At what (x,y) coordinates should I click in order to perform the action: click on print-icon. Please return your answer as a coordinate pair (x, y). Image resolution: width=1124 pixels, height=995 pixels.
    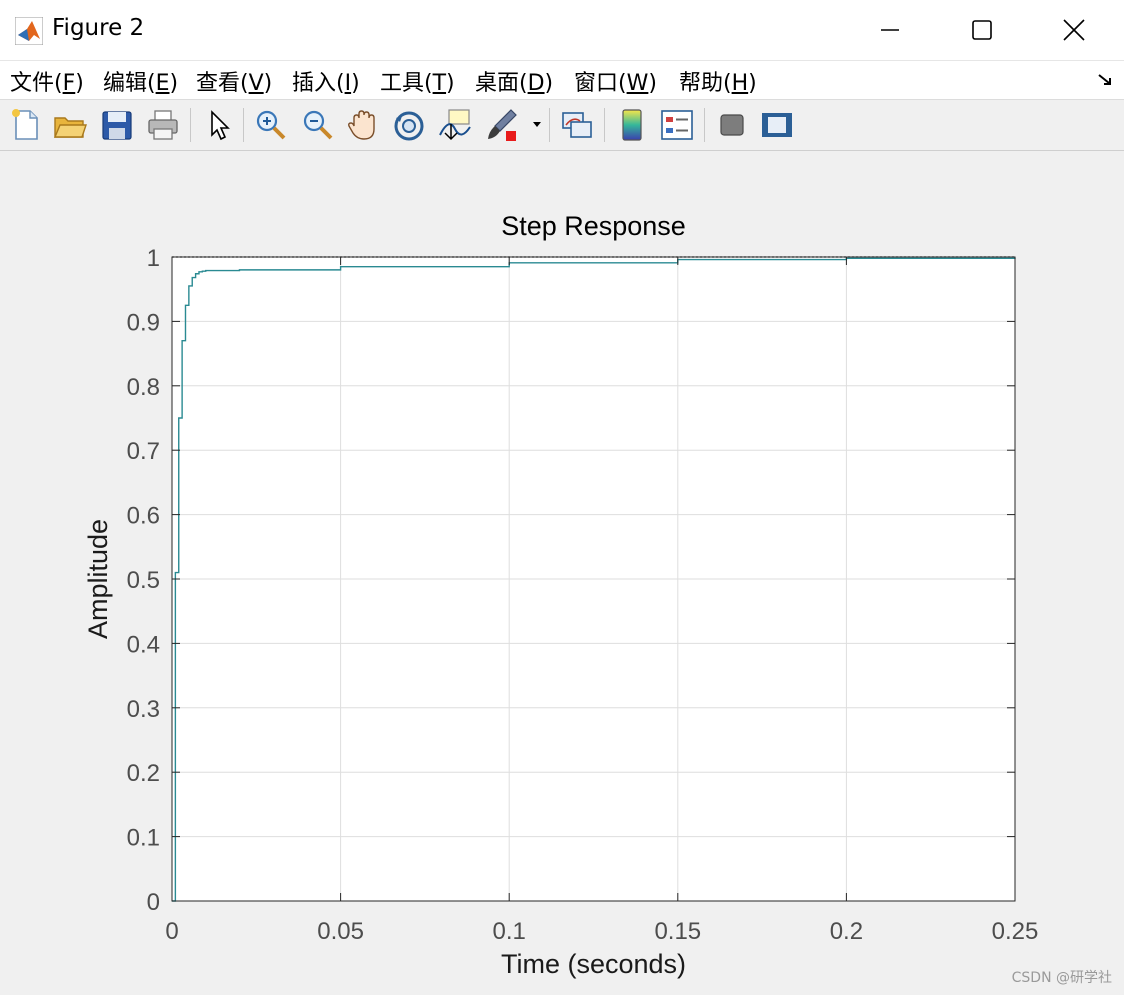
    Looking at the image, I should click on (163, 125).